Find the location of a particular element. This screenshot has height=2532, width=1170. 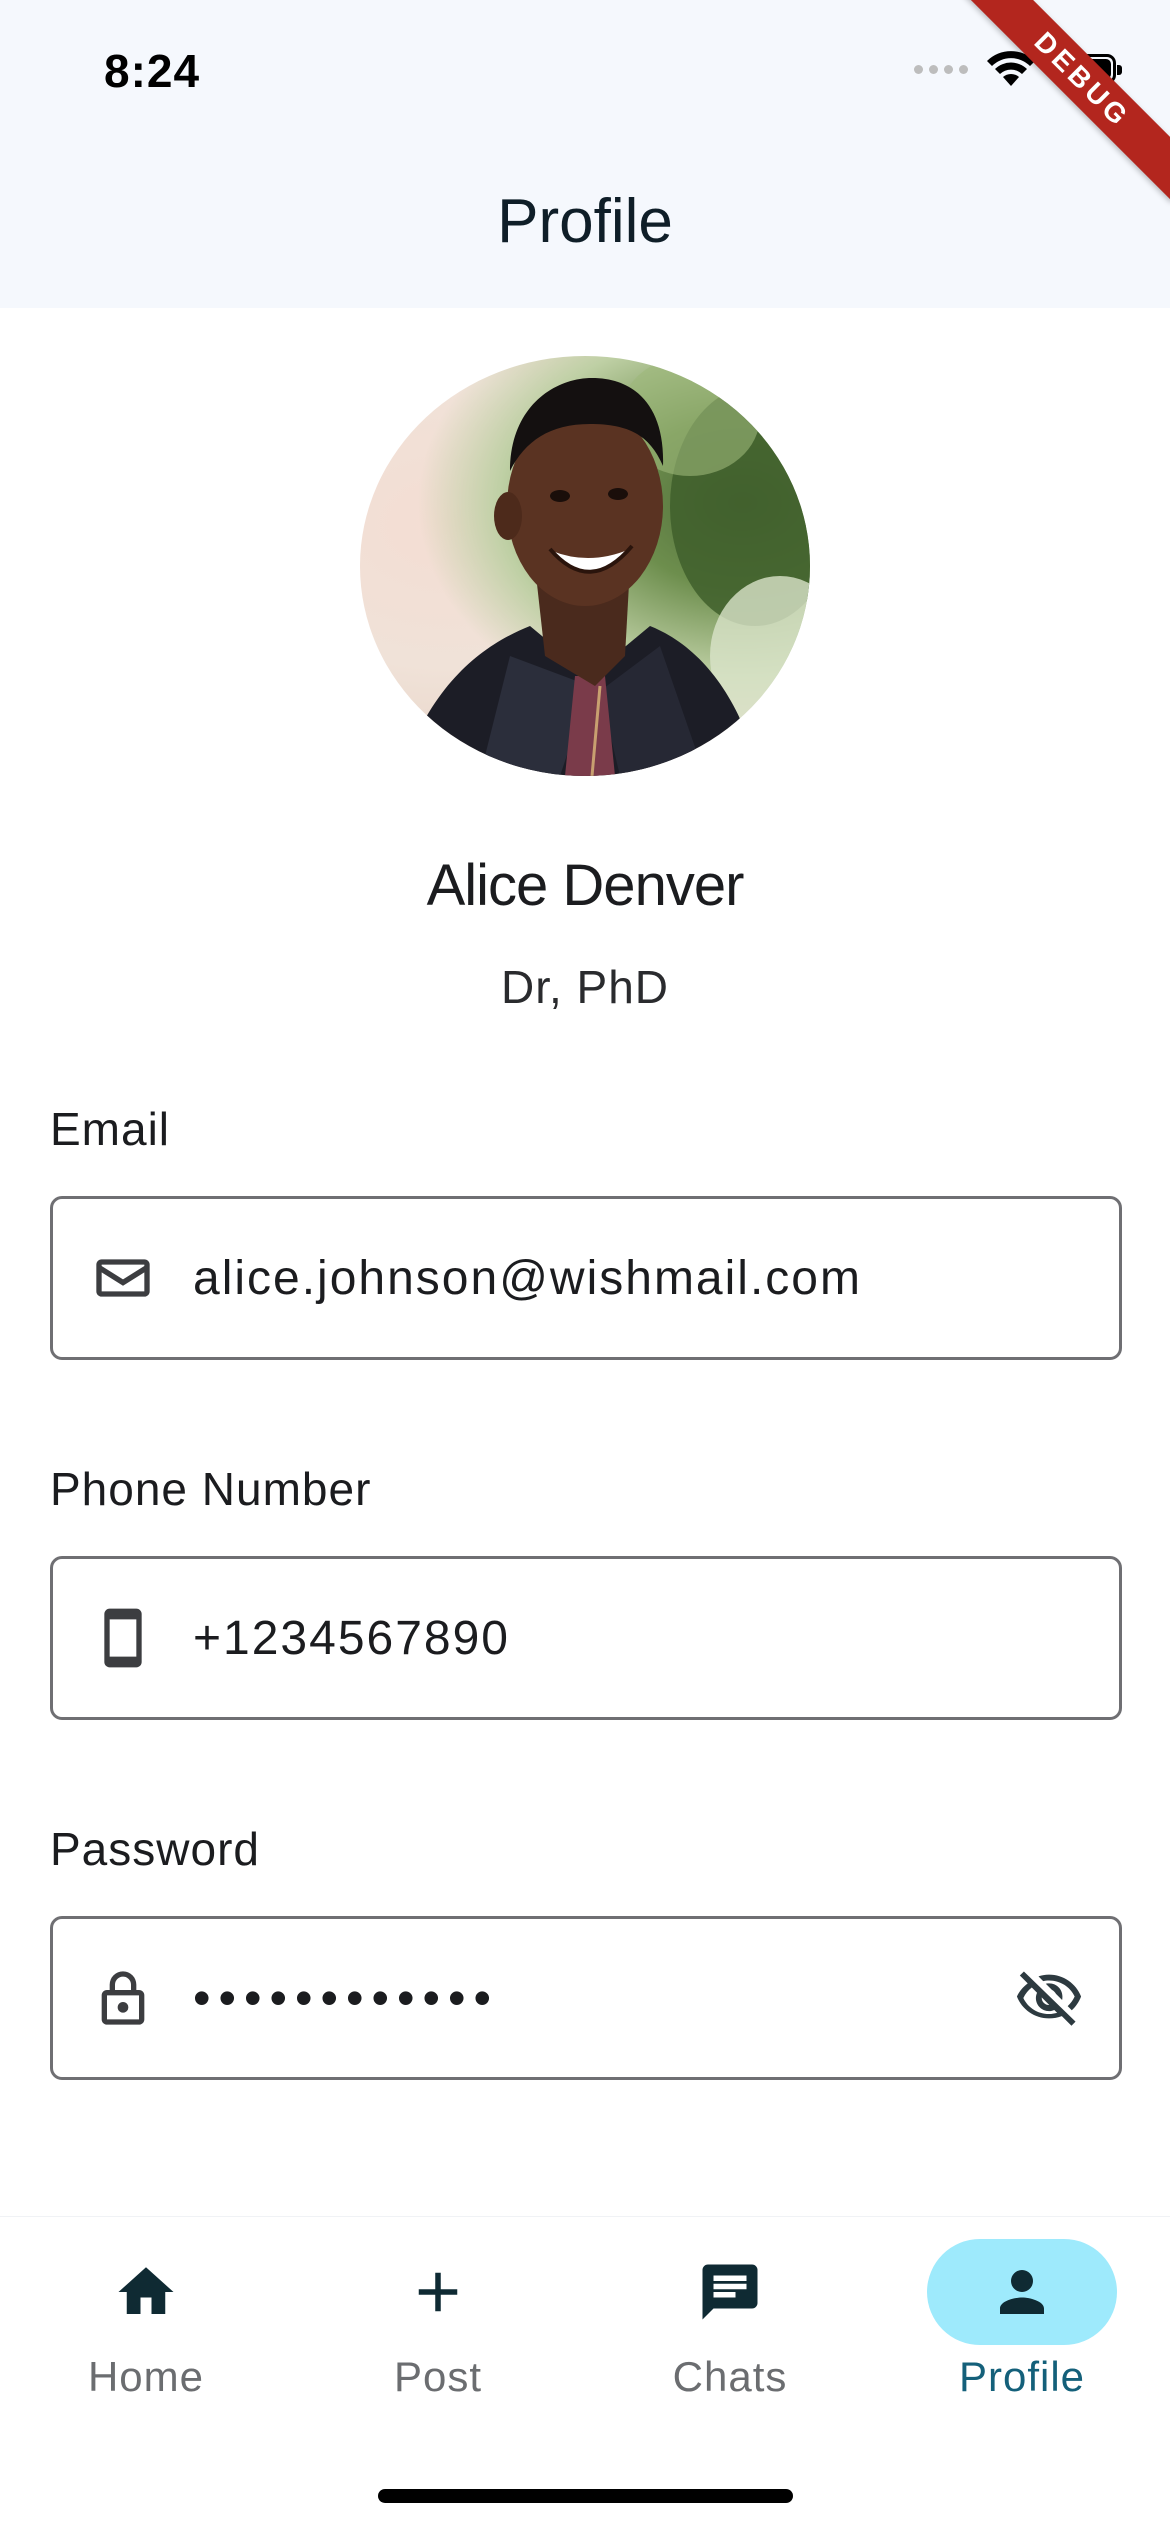

status-time: 8:24 is located at coordinates (152, 71).